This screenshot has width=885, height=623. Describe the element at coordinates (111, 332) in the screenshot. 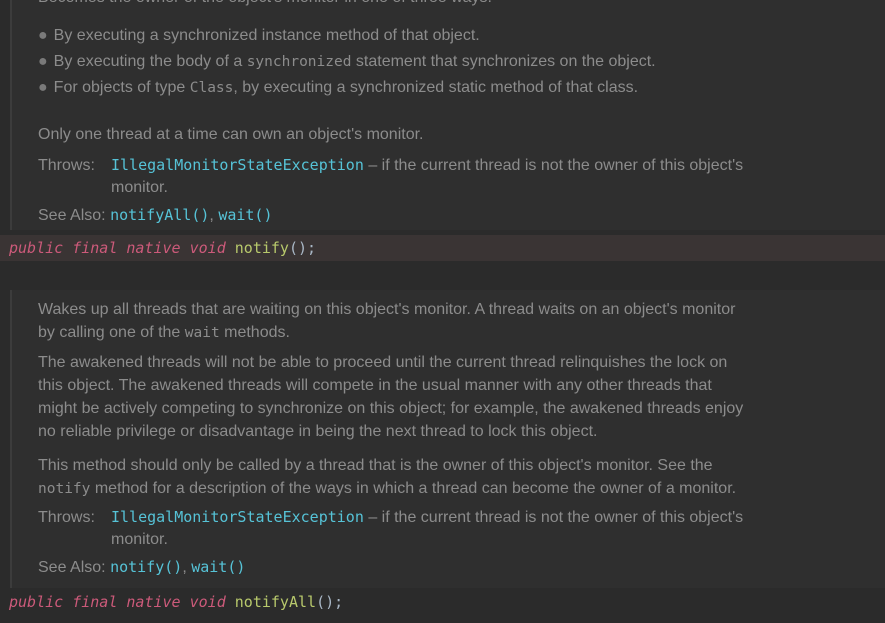

I see `text: by calling one of the` at that location.